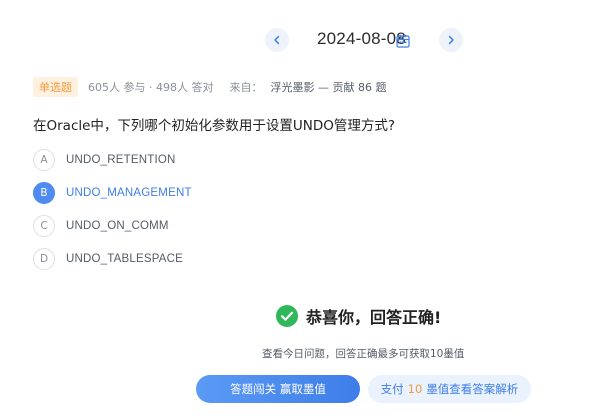 The height and width of the screenshot is (417, 600). What do you see at coordinates (361, 38) in the screenshot?
I see `current-date: 2024-08-08` at bounding box center [361, 38].